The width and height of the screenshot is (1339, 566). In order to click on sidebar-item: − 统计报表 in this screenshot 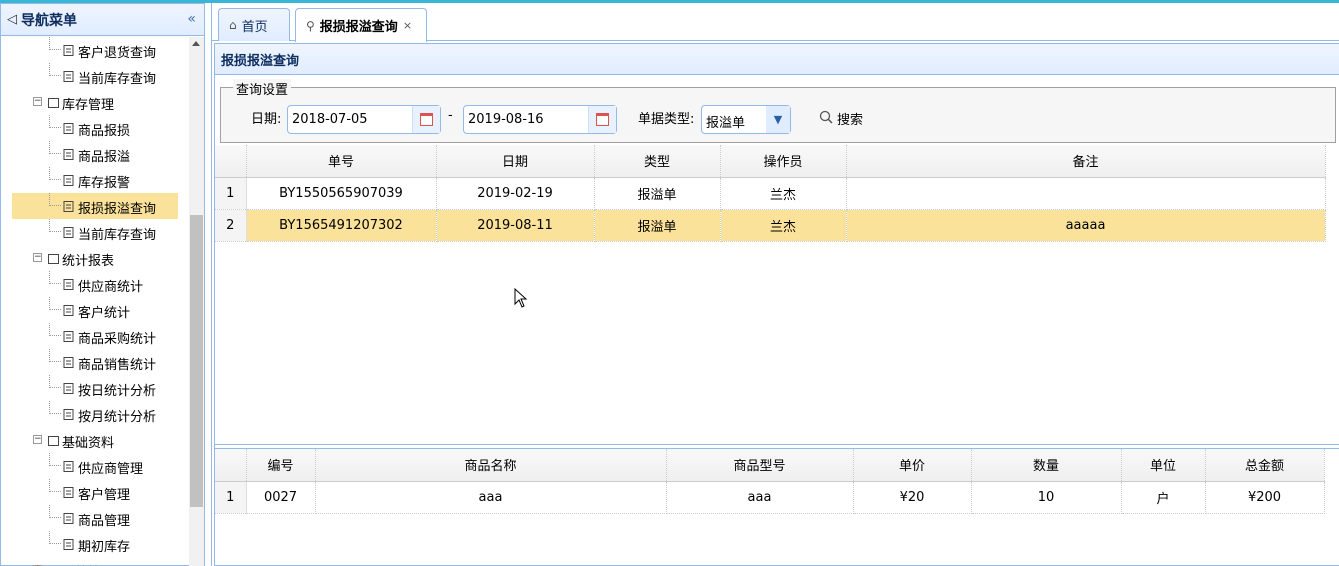, I will do `click(95, 258)`.